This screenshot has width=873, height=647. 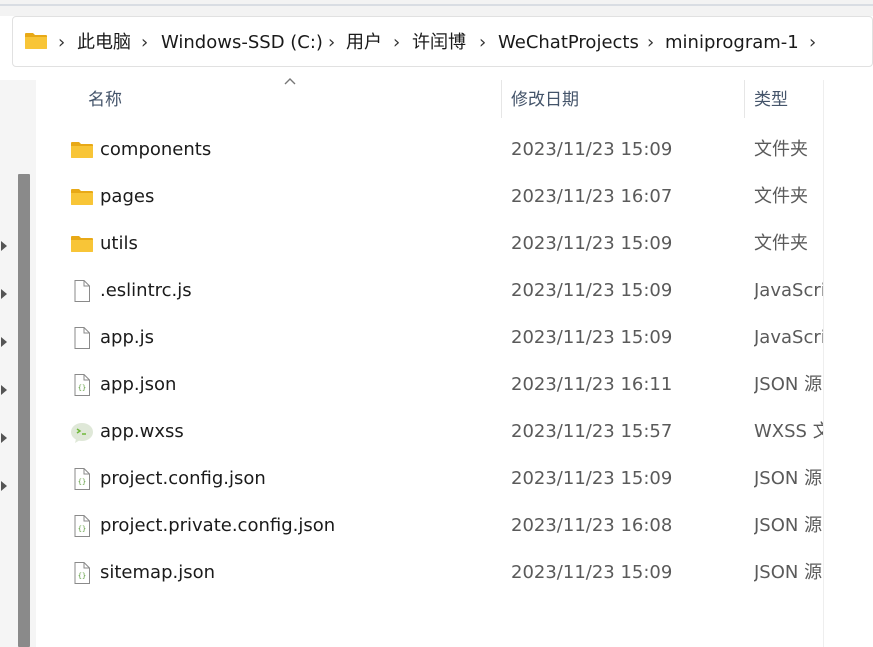 What do you see at coordinates (592, 525) in the screenshot?
I see `file-modified-date: 2023/11/23 16:08` at bounding box center [592, 525].